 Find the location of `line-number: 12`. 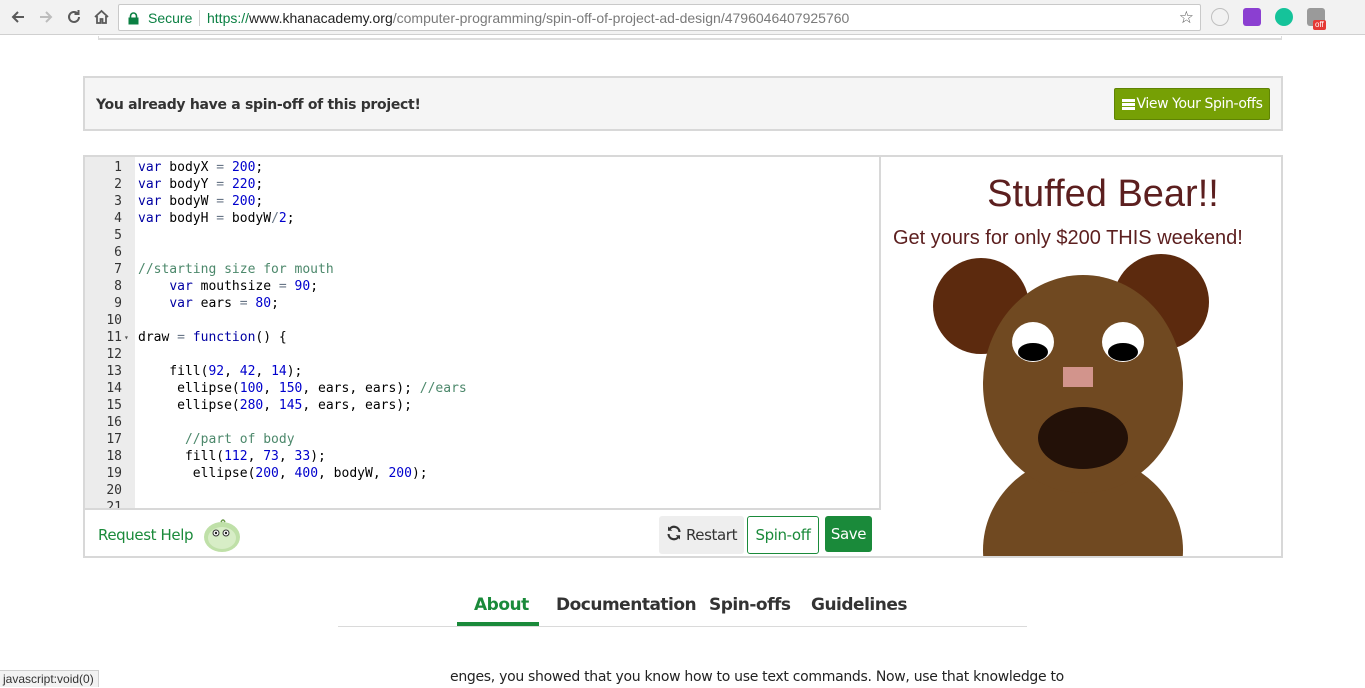

line-number: 12 is located at coordinates (114, 354).